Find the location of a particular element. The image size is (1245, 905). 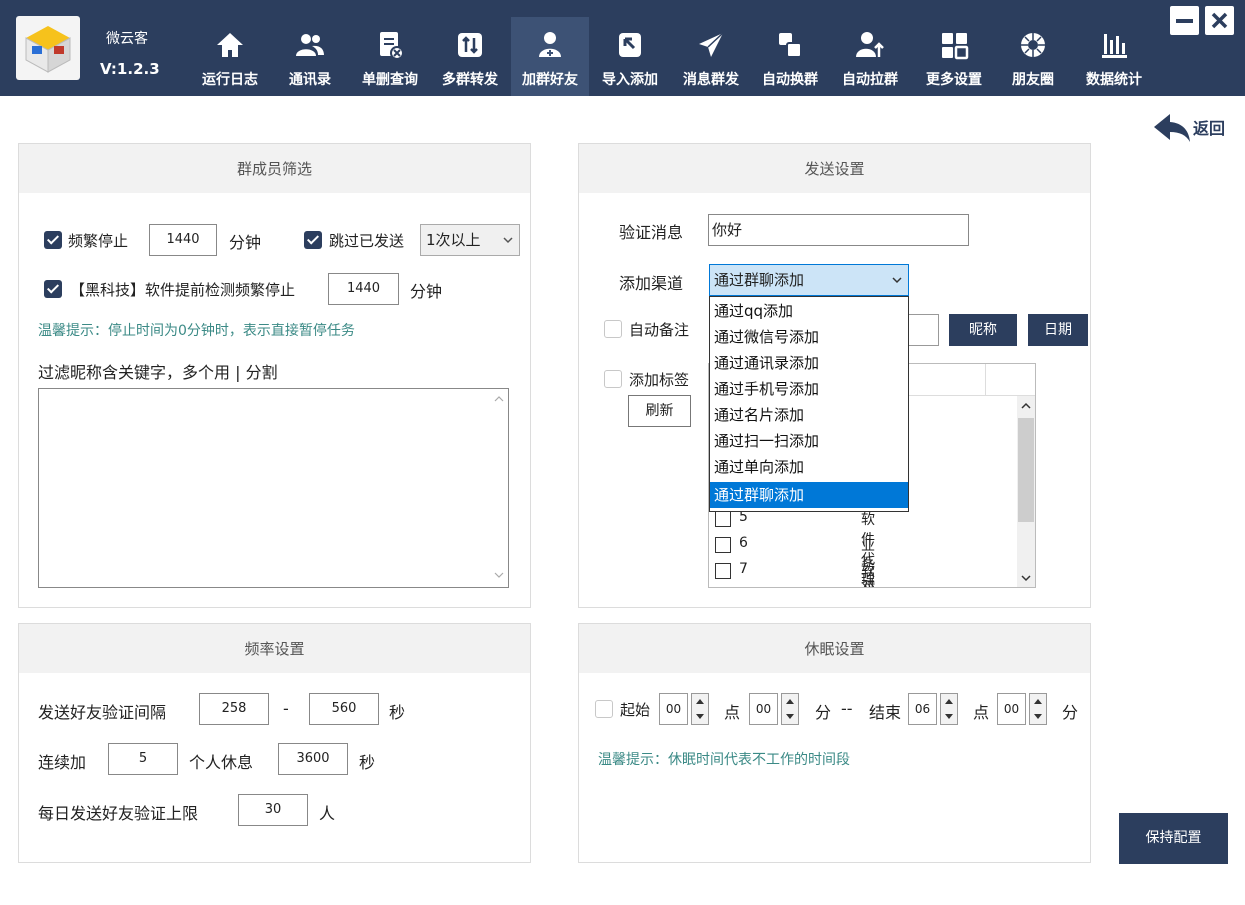

skip-sent-select: 1次以上 is located at coordinates (470, 240).